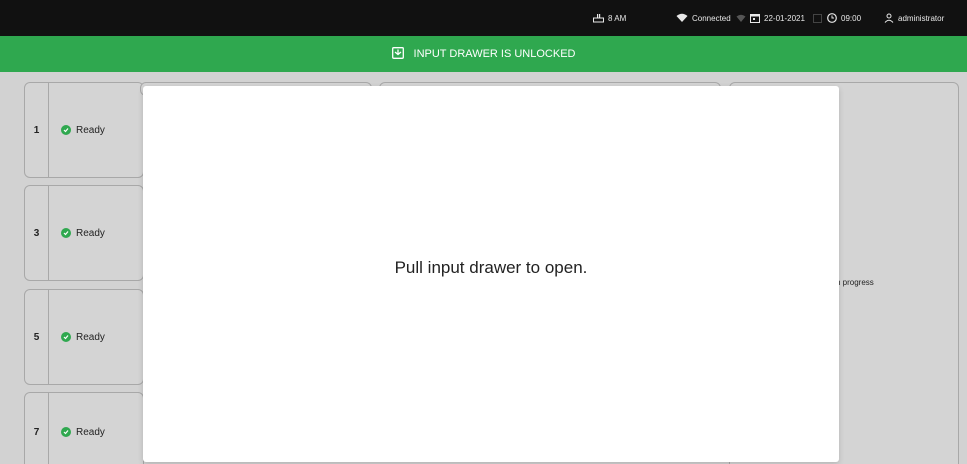 The width and height of the screenshot is (967, 464). I want to click on banner-text: INPUT DRAWER IS UNLOCKED, so click(494, 54).